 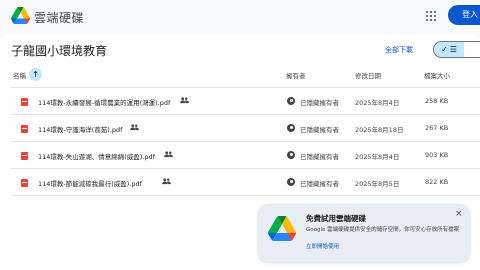 I want to click on download-all-button: 全部下載, so click(x=399, y=50).